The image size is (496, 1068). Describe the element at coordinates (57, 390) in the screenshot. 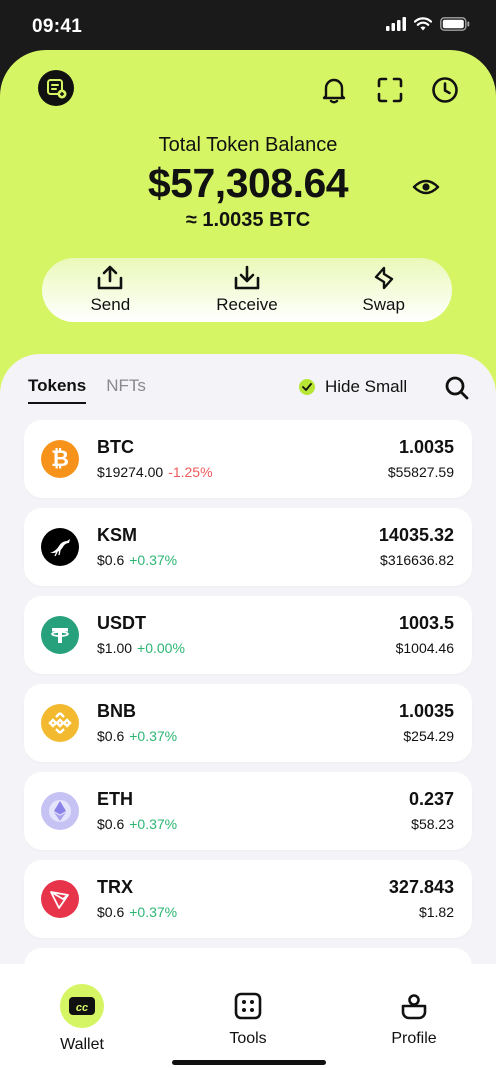

I see `tab-tokens: Tokens` at that location.